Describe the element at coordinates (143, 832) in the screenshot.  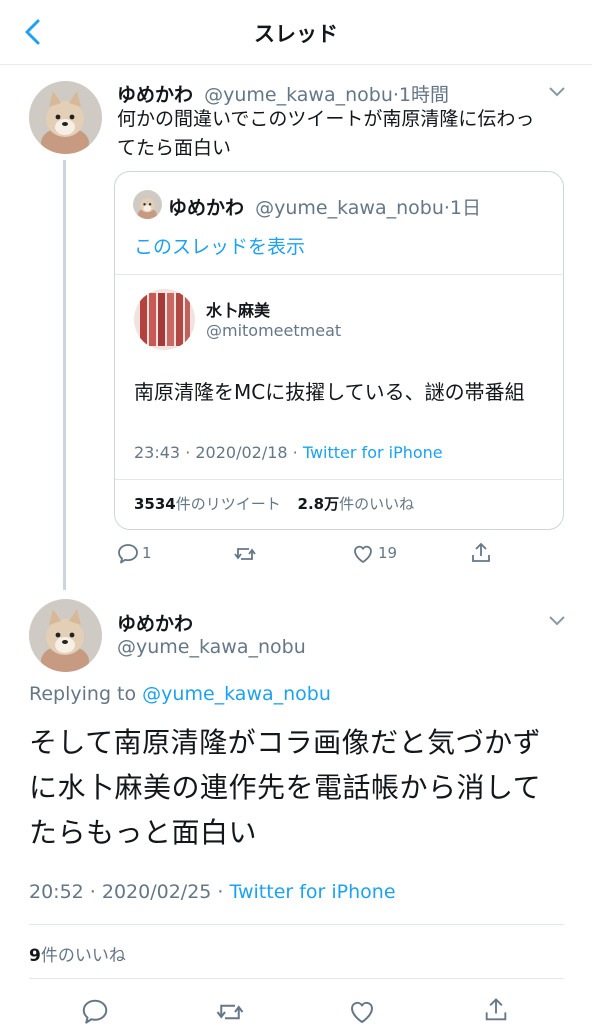
I see `tweet-text-line: たらもっと面白い` at that location.